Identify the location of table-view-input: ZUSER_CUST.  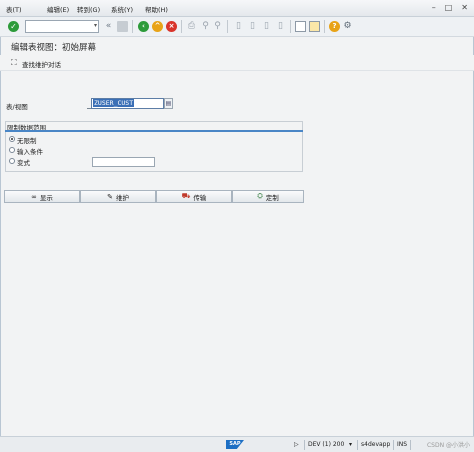
(127, 103).